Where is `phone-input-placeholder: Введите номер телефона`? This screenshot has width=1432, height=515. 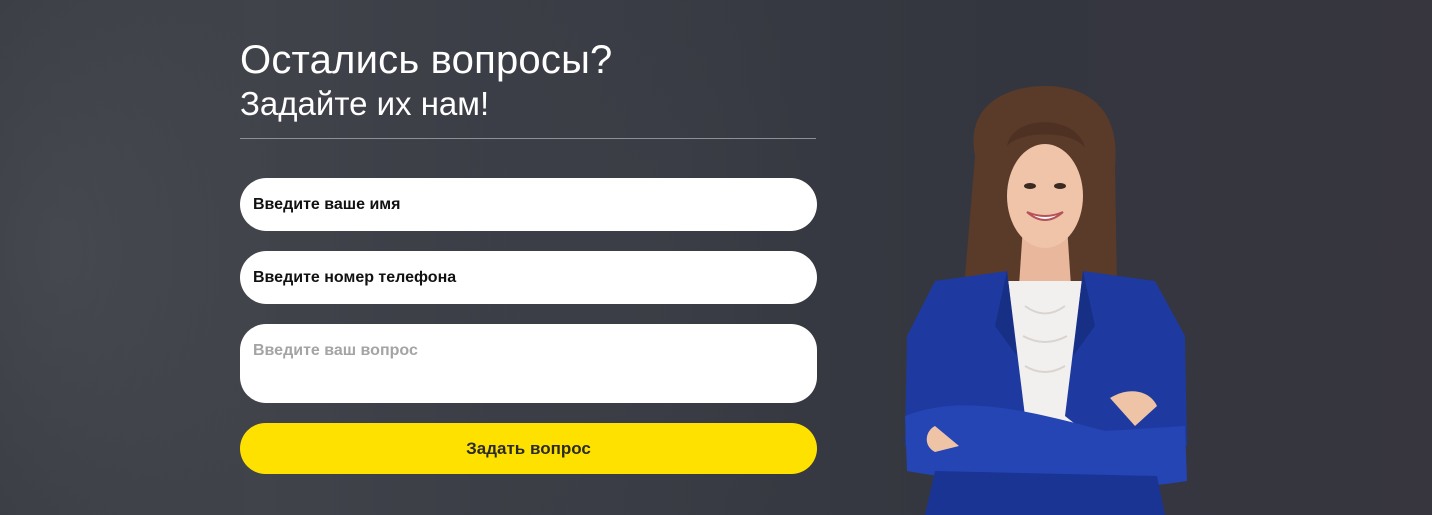 phone-input-placeholder: Введите номер телефона is located at coordinates (355, 277).